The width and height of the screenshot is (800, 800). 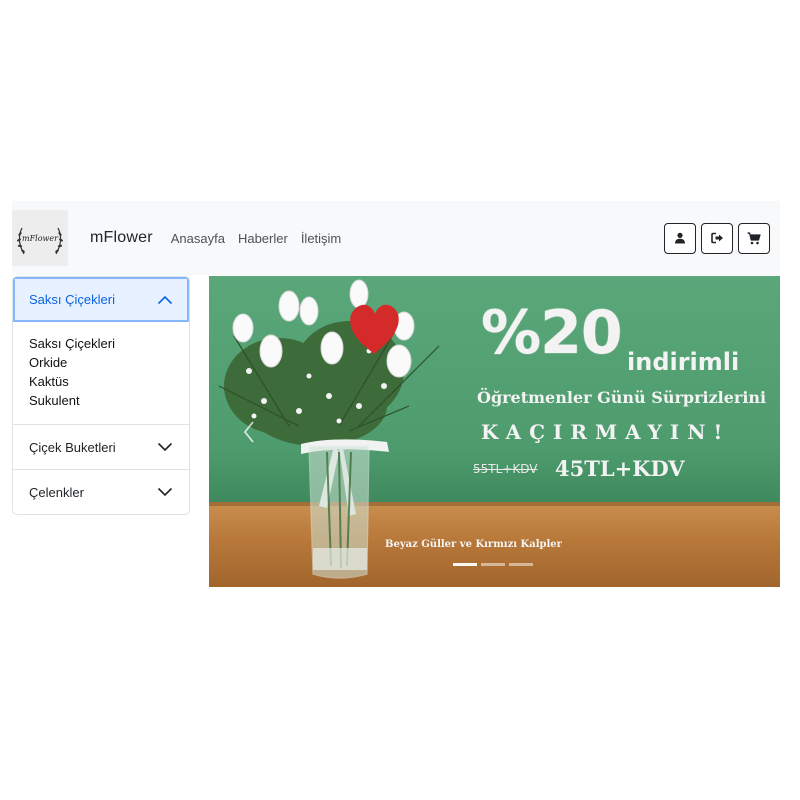 I want to click on promo-old-price: 55TL+KDV, so click(x=505, y=469).